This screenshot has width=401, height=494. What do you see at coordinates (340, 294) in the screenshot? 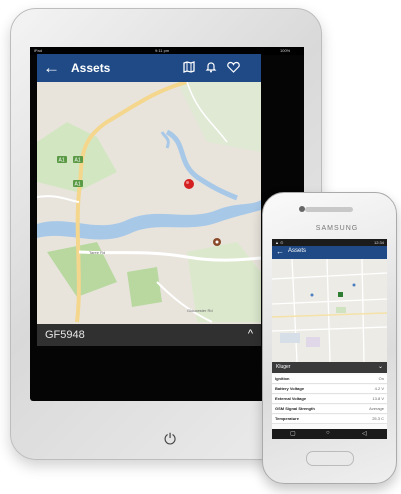
I see `asset-marker-icon` at bounding box center [340, 294].